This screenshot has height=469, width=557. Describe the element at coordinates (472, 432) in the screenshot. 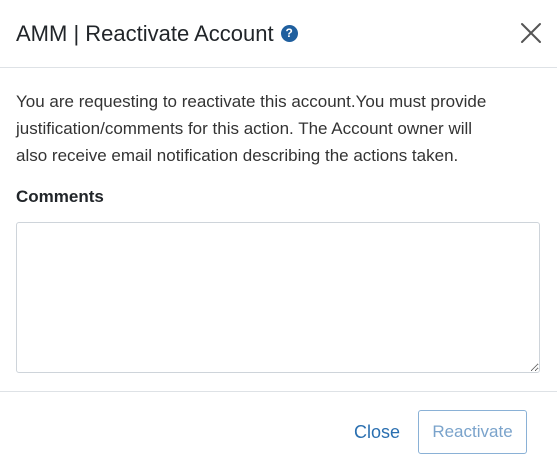

I see `reactivate-button: Reactivate` at that location.